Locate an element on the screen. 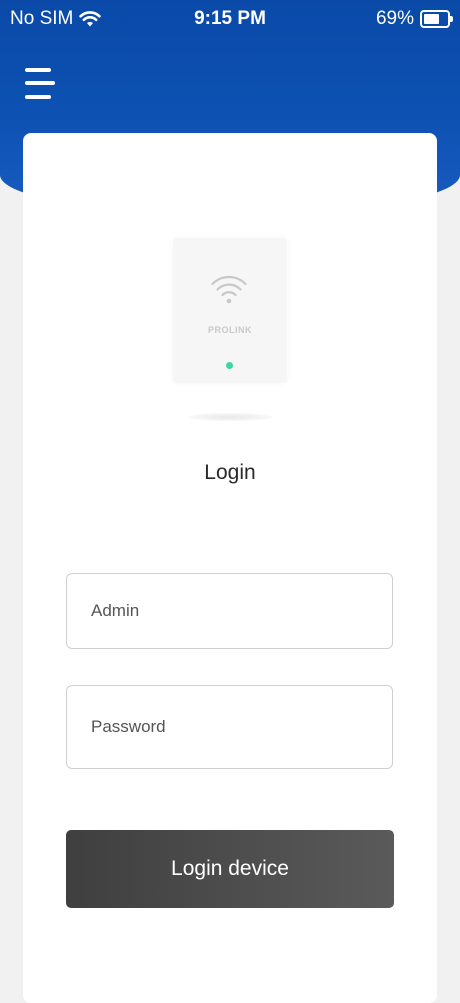 Image resolution: width=460 pixels, height=1003 pixels. battery-percentage: 69% is located at coordinates (394, 18).